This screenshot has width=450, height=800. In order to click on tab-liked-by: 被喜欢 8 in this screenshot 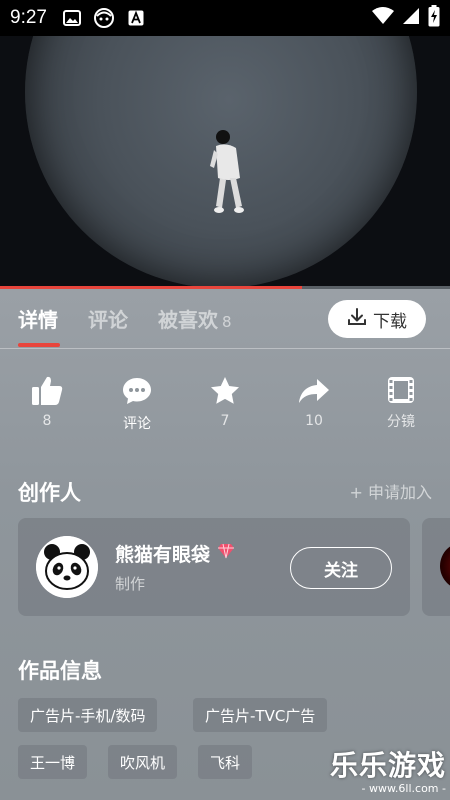, I will do `click(195, 318)`.